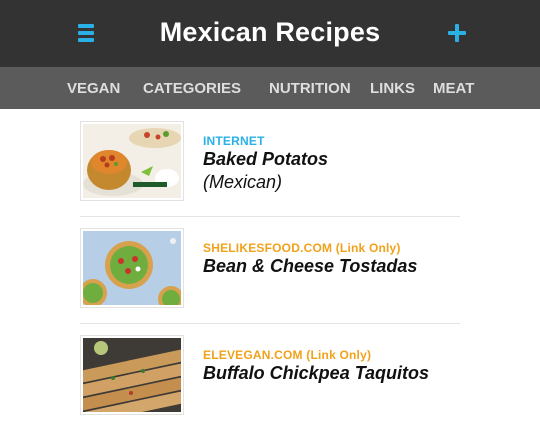  I want to click on recipe-source: SHELIKESFOOD.COM (Link Only), so click(302, 248).